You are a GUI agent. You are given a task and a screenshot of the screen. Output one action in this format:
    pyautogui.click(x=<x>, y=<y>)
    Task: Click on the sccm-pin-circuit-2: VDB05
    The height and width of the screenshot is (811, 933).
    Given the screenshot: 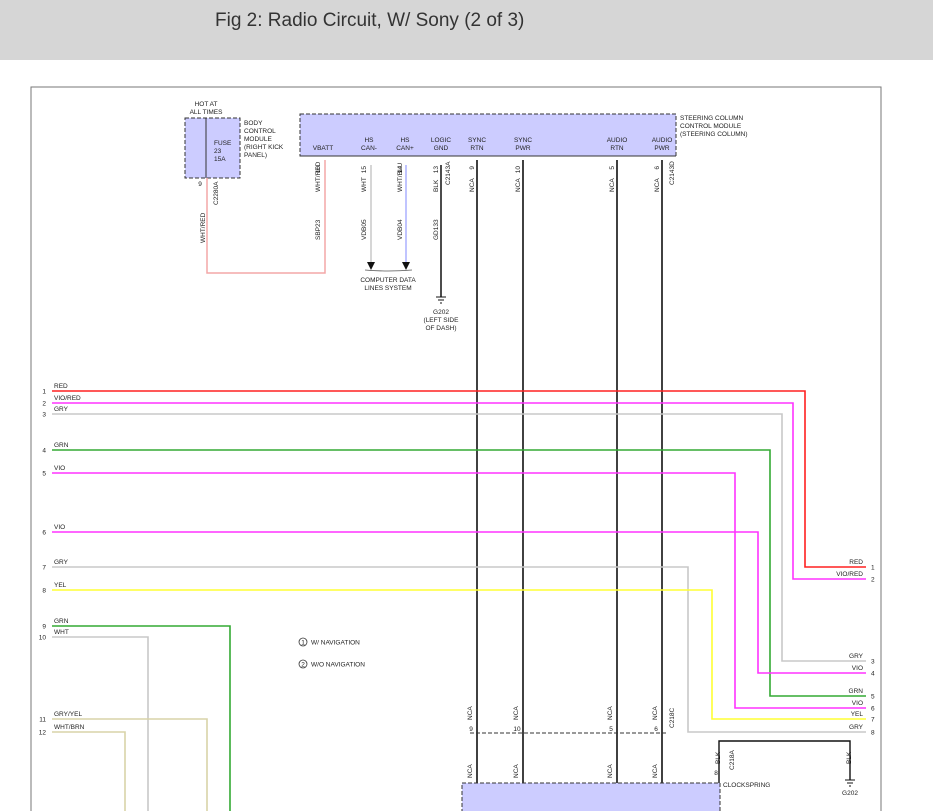 What is the action you would take?
    pyautogui.click(x=364, y=229)
    